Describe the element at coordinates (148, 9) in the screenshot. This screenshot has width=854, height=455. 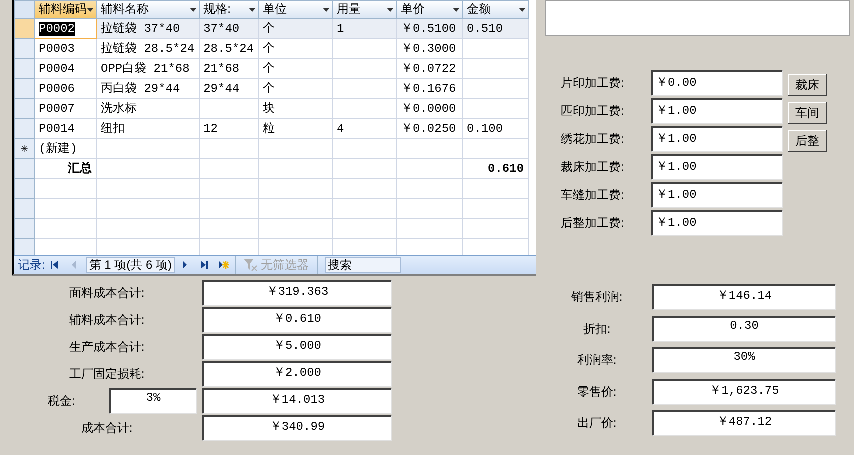
I see `column-header: 辅料名称` at that location.